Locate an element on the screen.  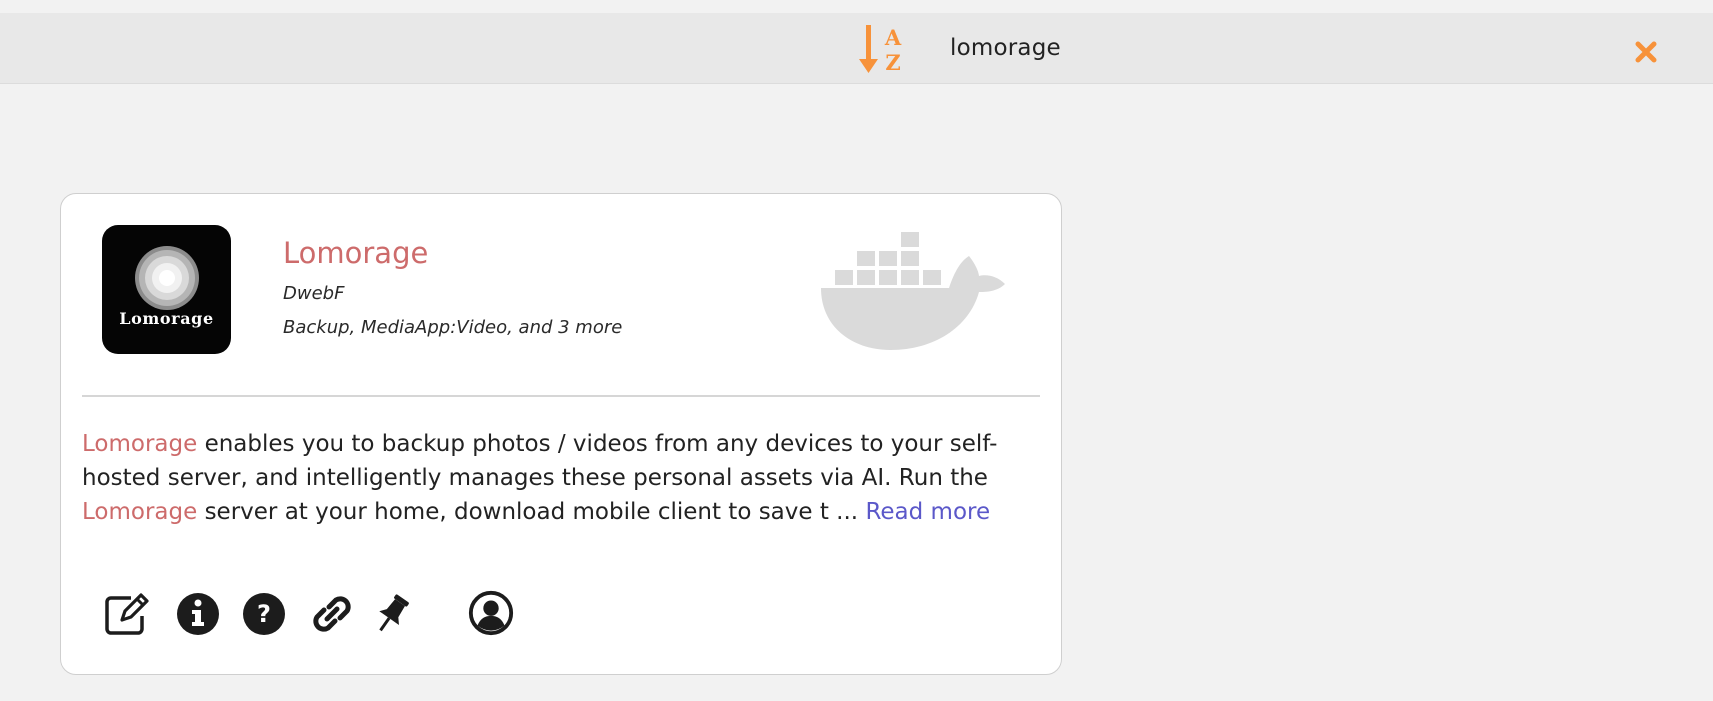
card-actions: ? is located at coordinates (561, 617).